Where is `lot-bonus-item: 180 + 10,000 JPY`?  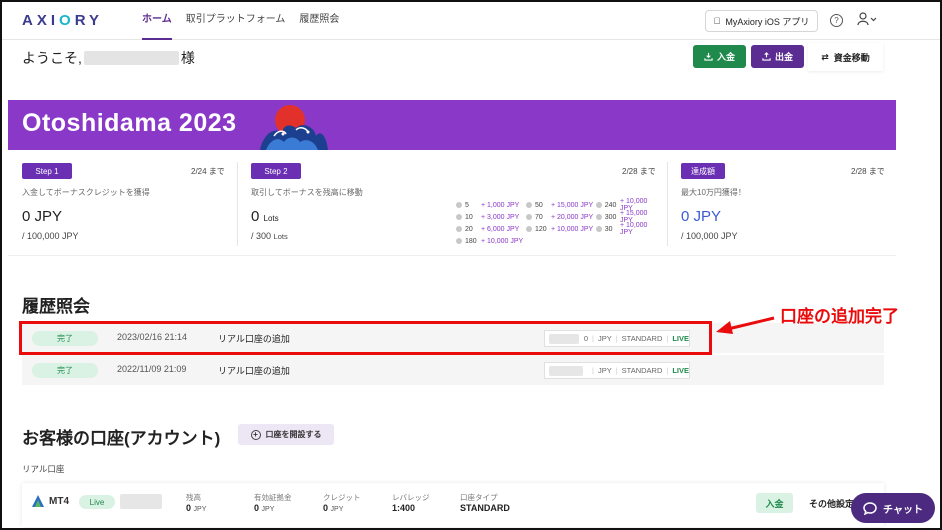 lot-bonus-item: 180 + 10,000 JPY is located at coordinates (491, 241).